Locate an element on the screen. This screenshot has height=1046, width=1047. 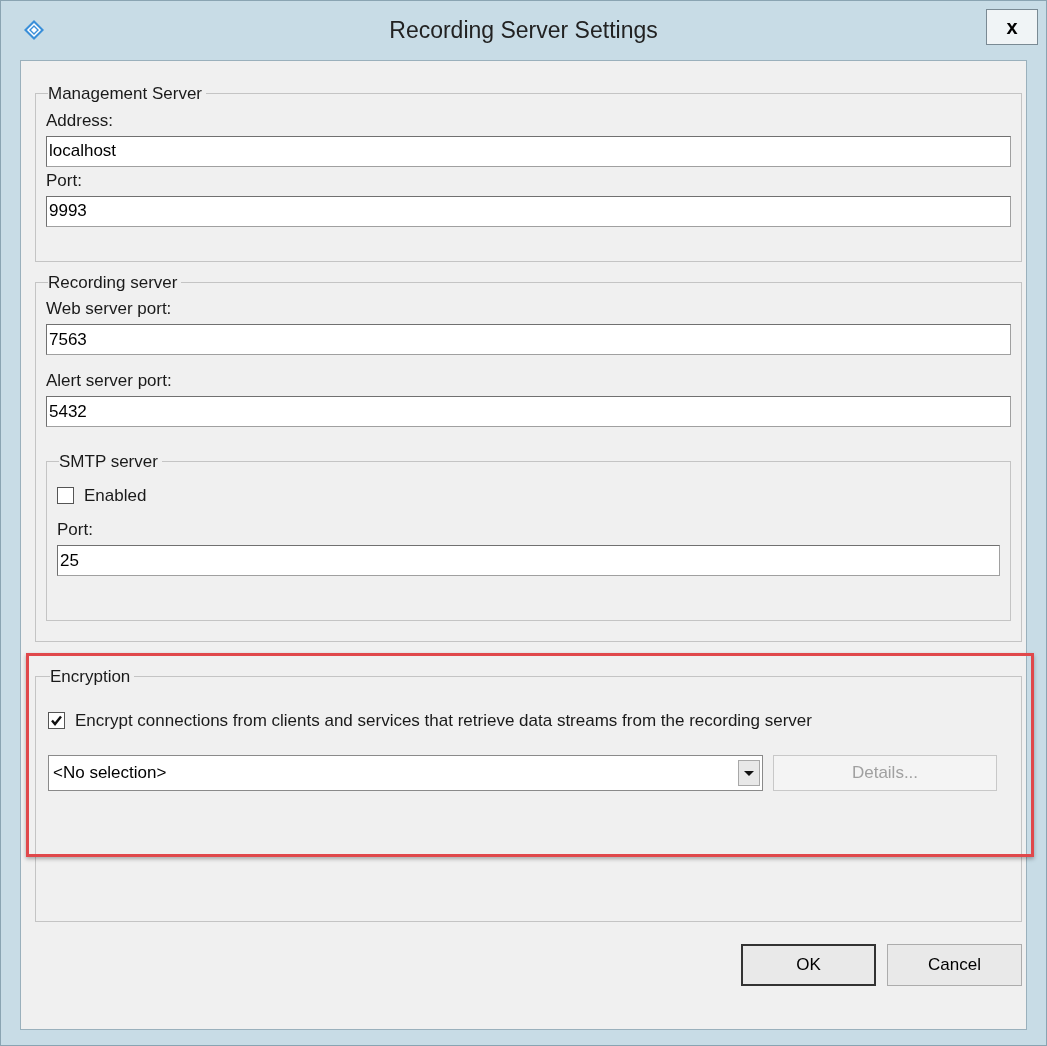
dropdown-value: <No selection> is located at coordinates (110, 773).